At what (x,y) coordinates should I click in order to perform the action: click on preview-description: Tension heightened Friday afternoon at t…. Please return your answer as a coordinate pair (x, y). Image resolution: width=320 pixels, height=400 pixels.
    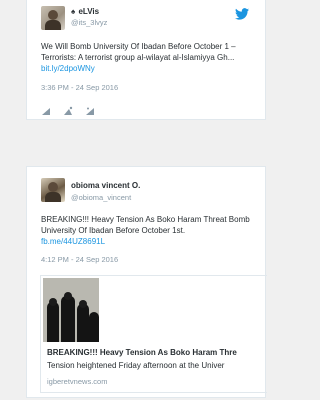
    Looking at the image, I should click on (136, 365).